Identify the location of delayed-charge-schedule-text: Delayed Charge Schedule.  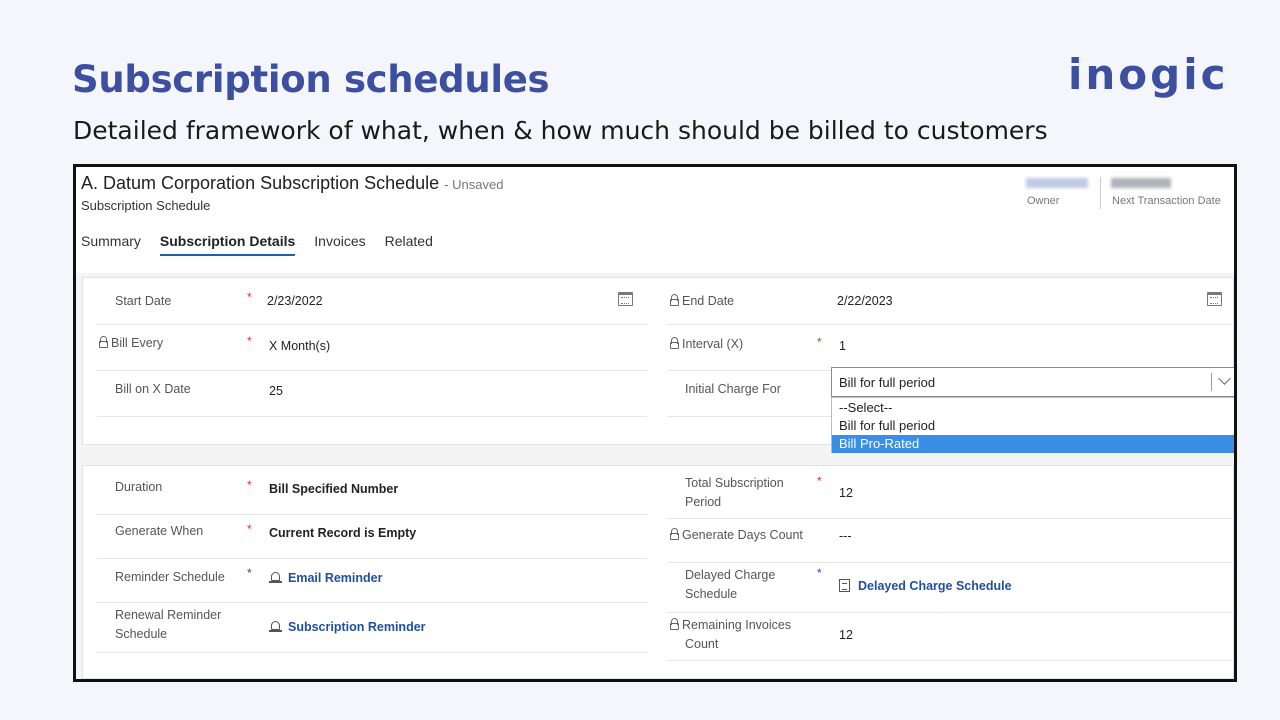
(935, 586).